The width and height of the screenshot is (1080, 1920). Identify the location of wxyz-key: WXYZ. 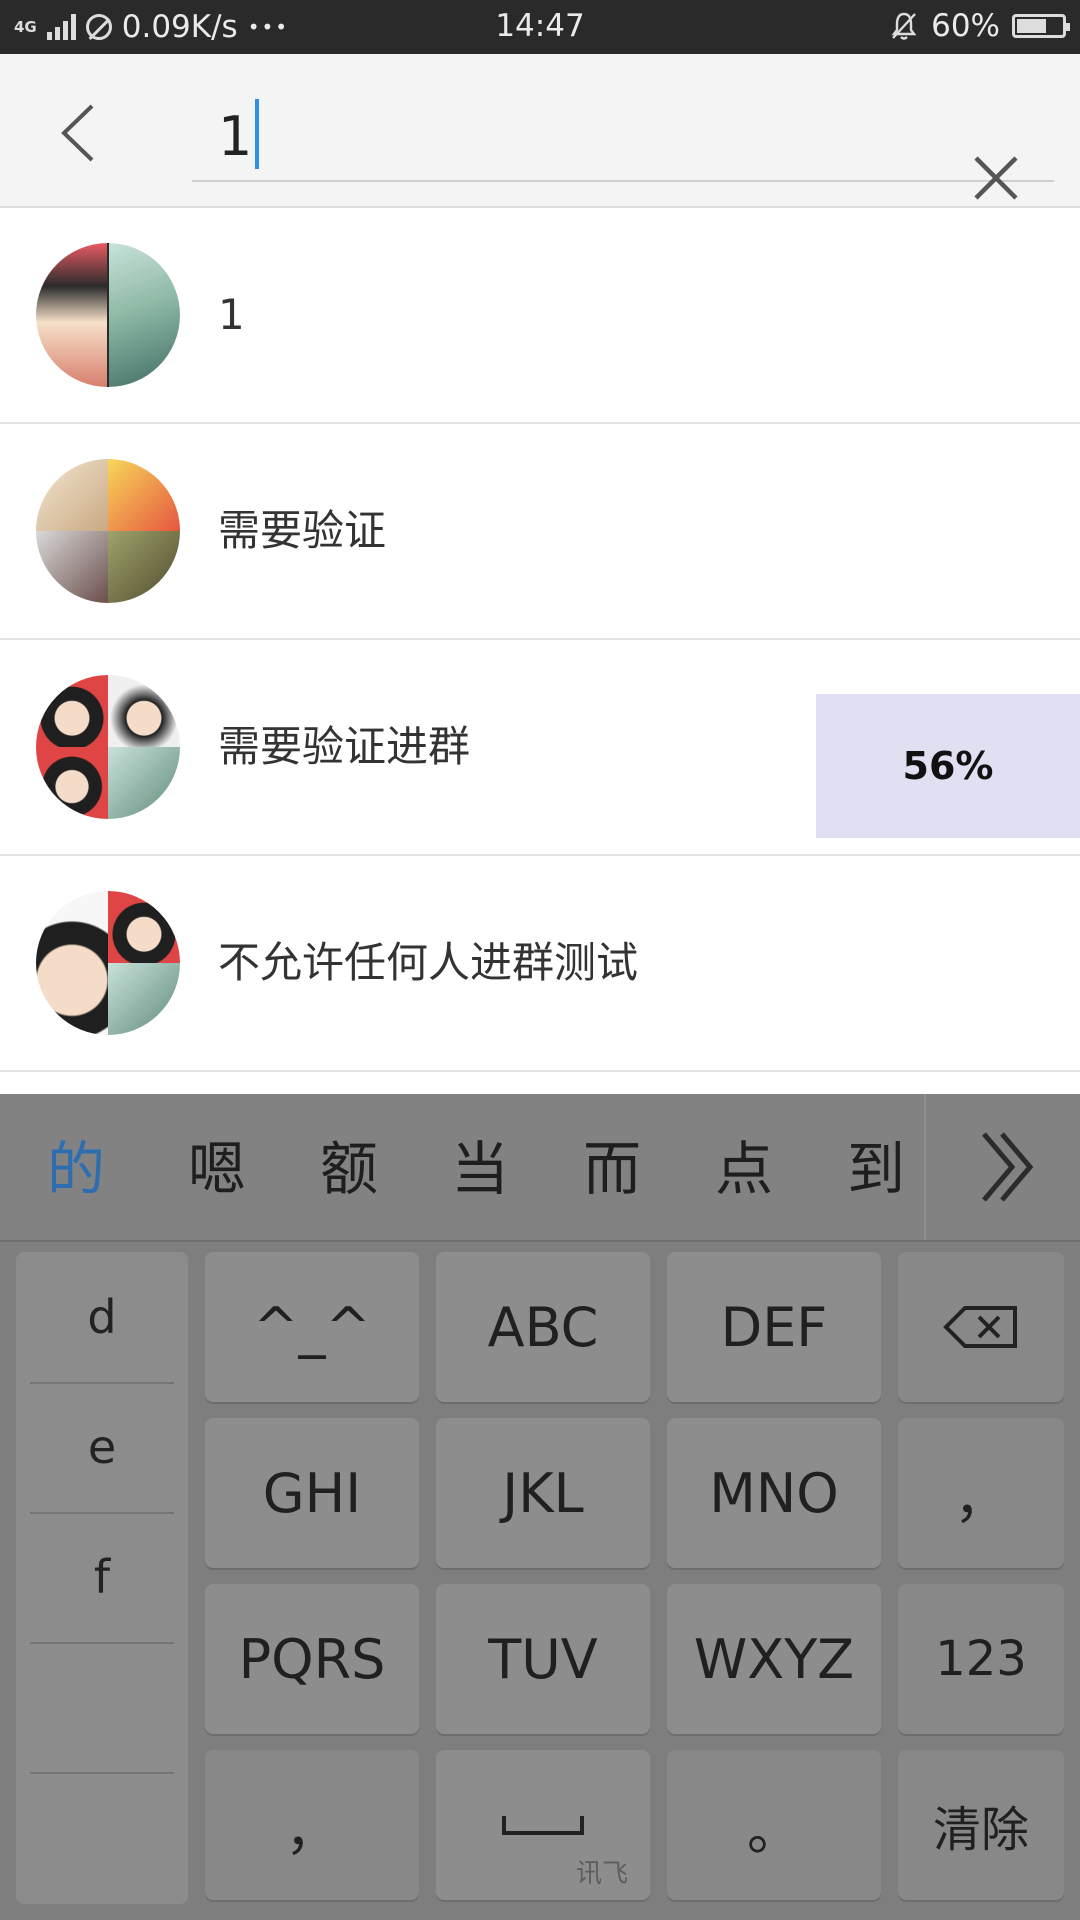
(774, 1659).